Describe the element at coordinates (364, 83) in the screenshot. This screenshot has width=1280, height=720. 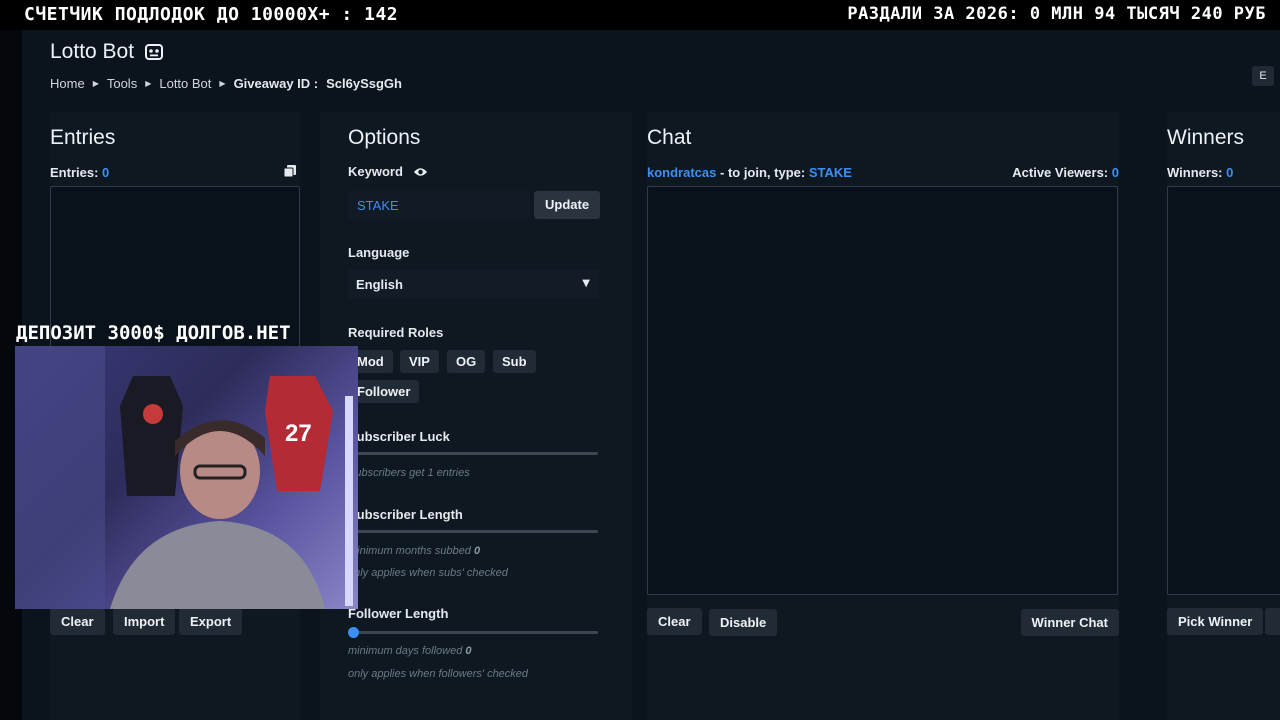
I see `giveaway-id-value: Scl6ySsgGh` at that location.